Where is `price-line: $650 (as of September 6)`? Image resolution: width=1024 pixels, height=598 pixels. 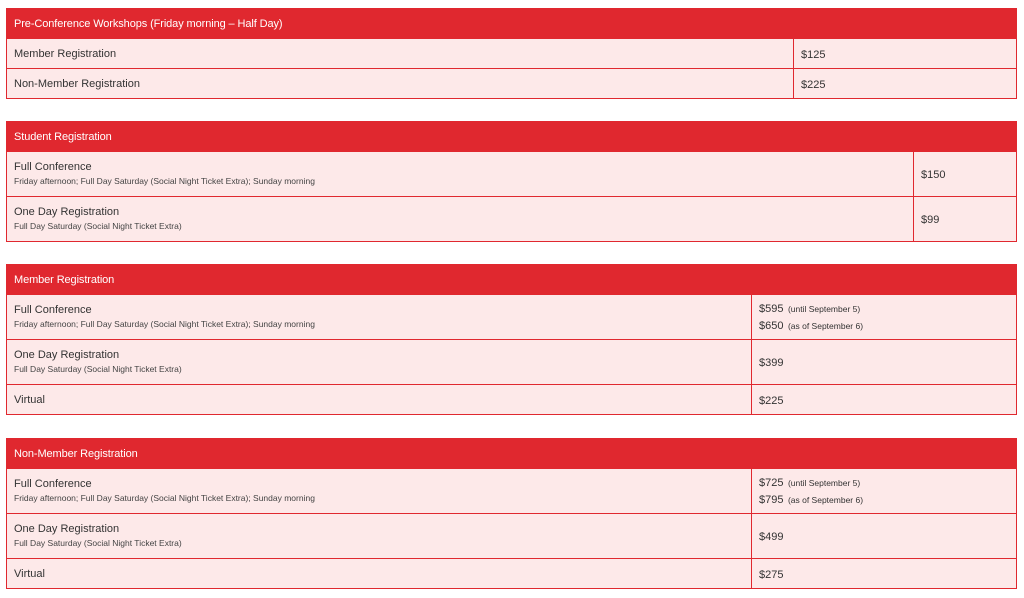 price-line: $650 (as of September 6) is located at coordinates (884, 325).